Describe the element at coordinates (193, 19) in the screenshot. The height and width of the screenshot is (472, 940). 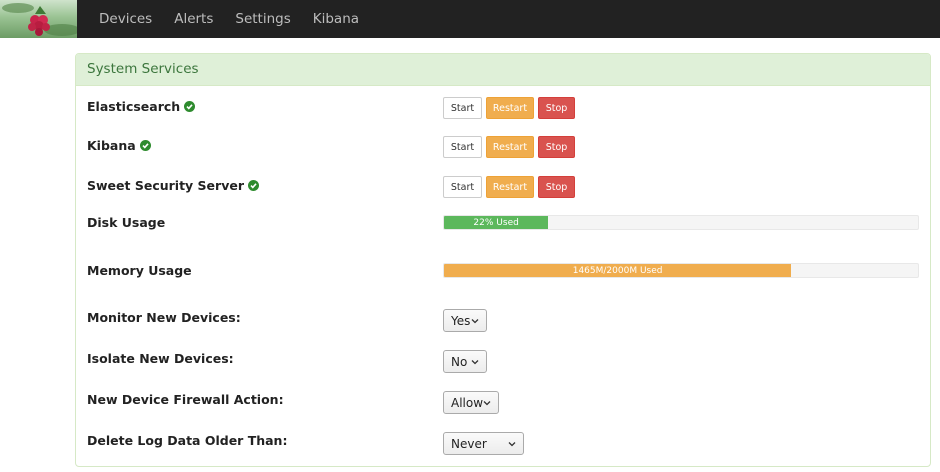
I see `nav-alerts: Alerts` at that location.